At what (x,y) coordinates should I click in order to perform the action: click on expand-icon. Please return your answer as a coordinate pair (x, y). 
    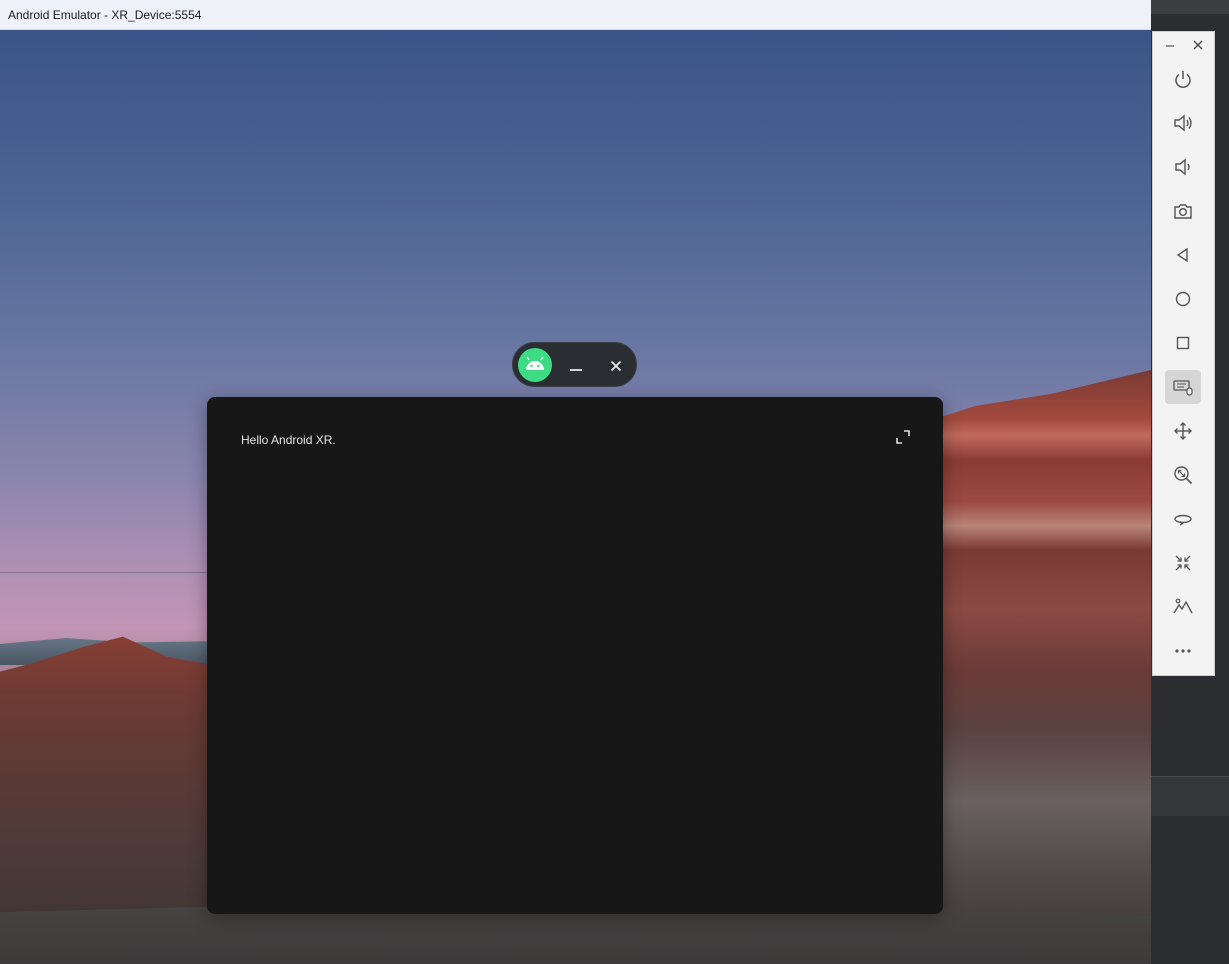
    Looking at the image, I should click on (903, 437).